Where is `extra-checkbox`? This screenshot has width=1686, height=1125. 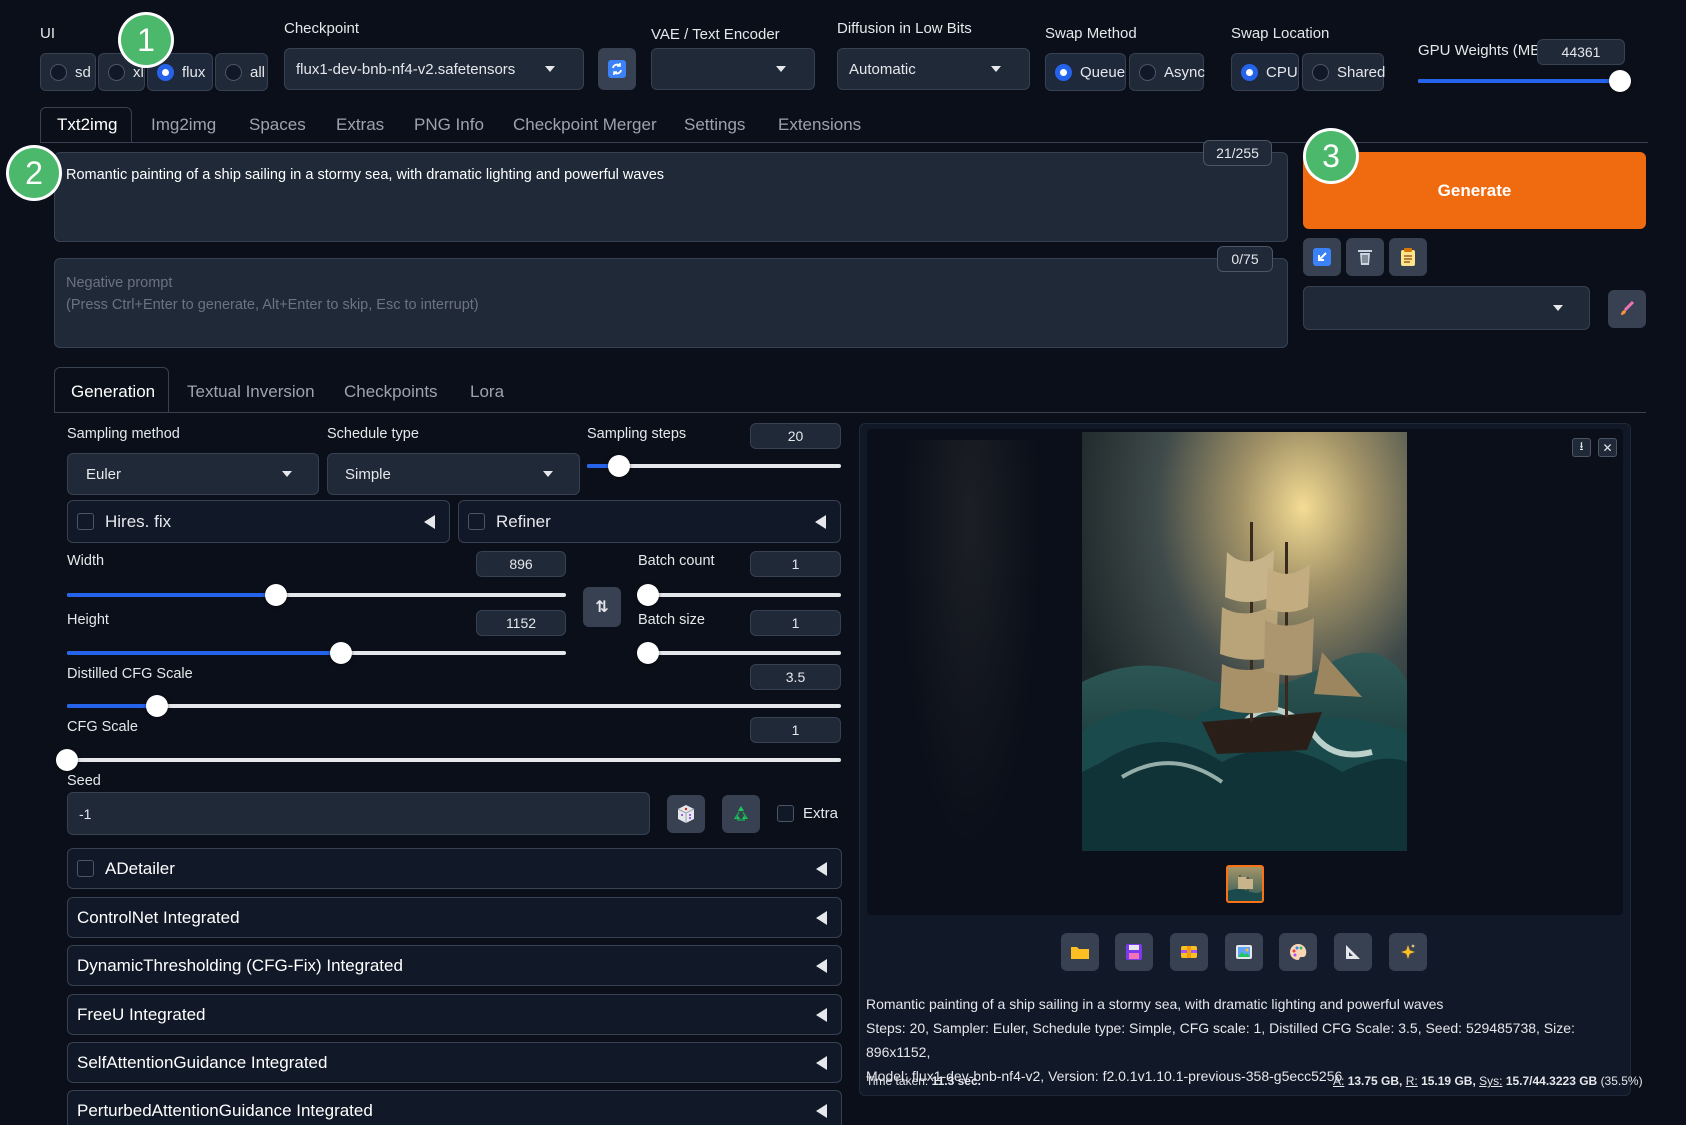 extra-checkbox is located at coordinates (785, 813).